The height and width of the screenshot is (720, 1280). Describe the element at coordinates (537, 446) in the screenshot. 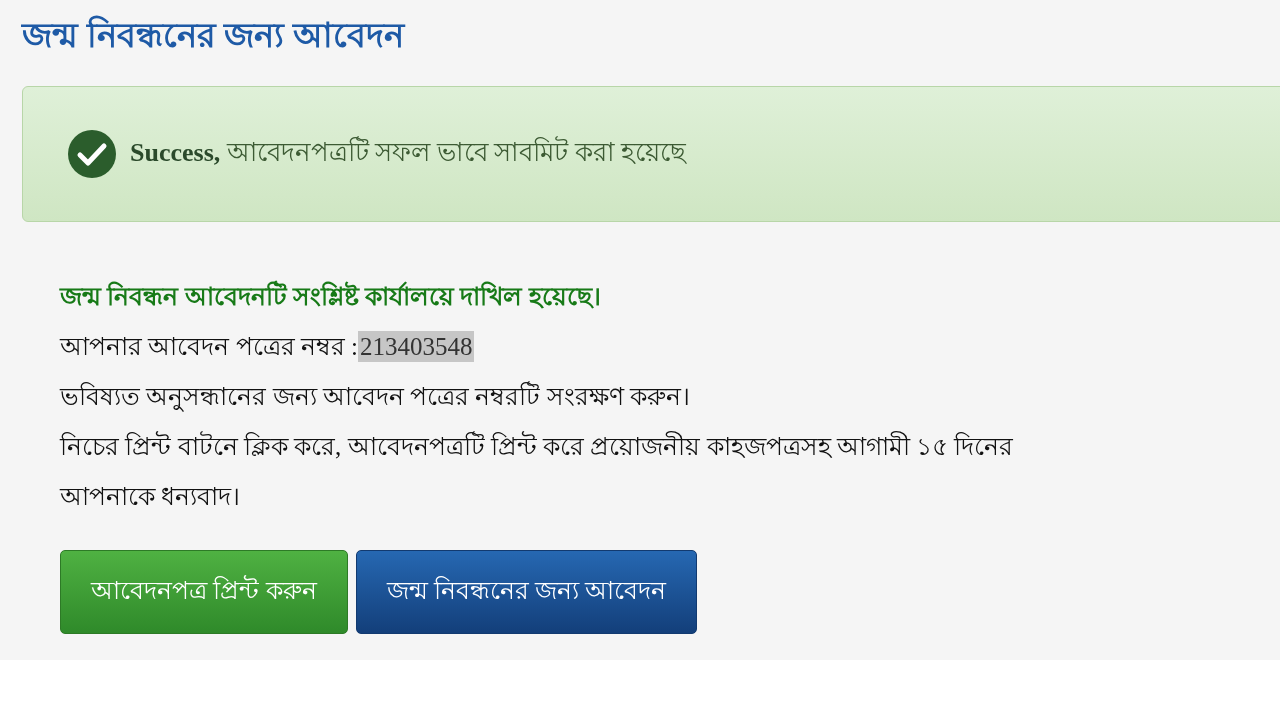

I see `instruction-text: নিচের প্রিন্ট বাটনে ক্লিক করে, আবেদনপত্রটি প্রিন্ট করে প্রয়োজনীয় কাহজপত্রসহ আগামী ১৫ দিনের` at that location.